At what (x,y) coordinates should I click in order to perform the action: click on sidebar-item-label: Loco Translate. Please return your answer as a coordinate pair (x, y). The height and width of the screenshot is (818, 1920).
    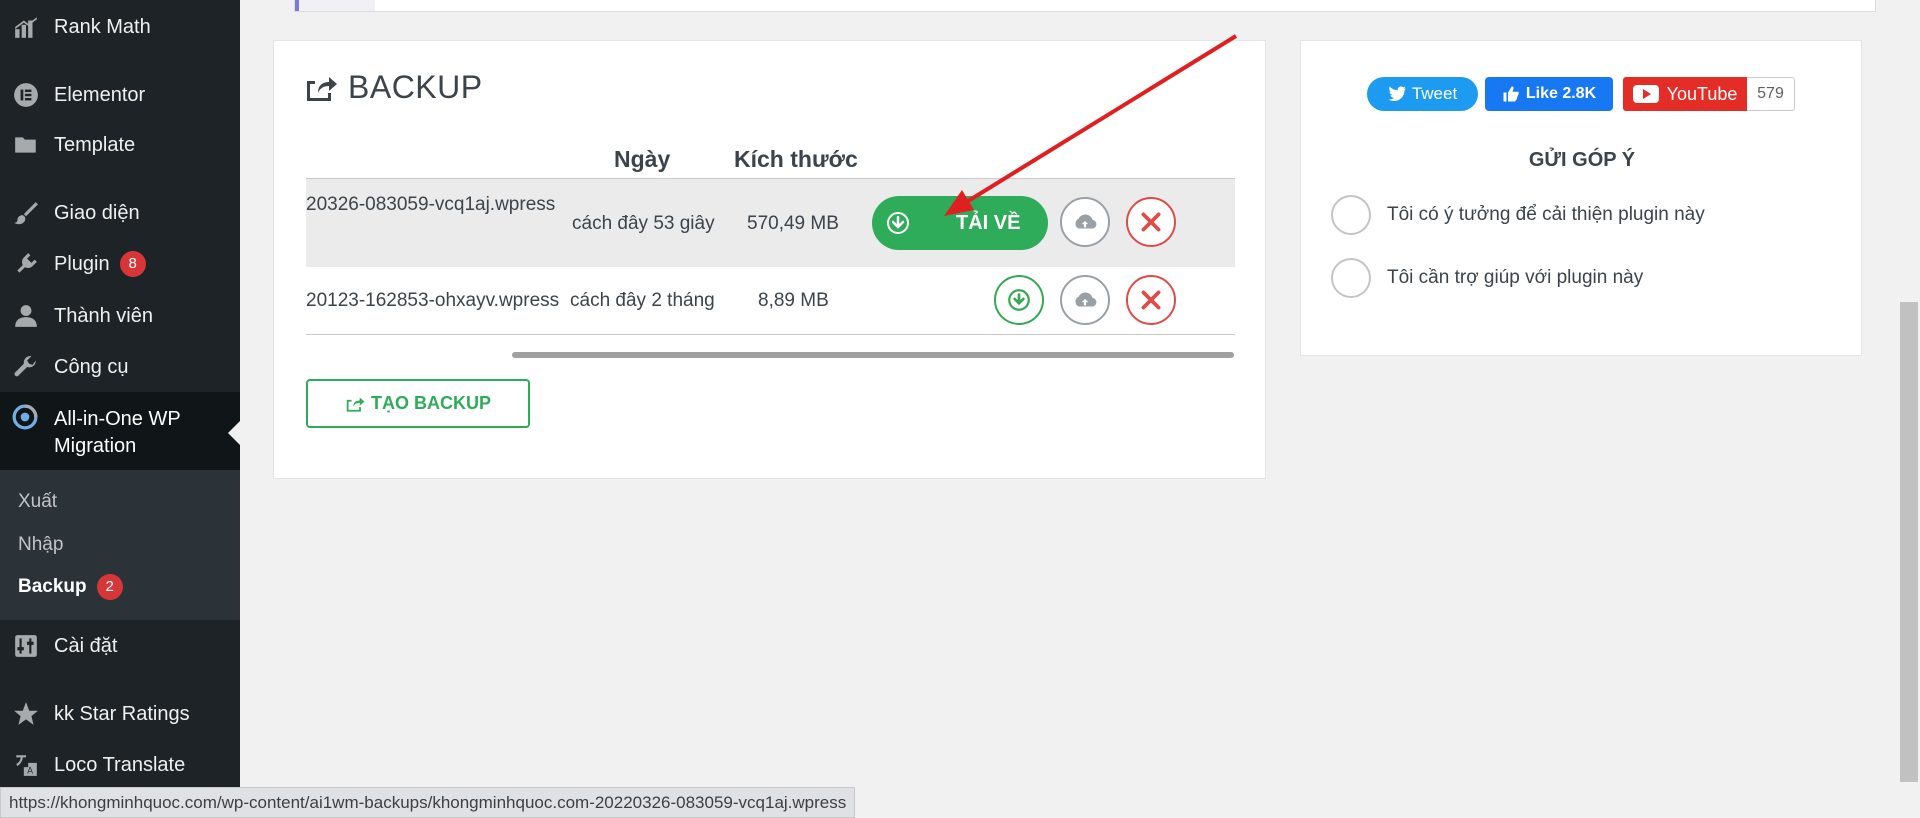
    Looking at the image, I should click on (120, 764).